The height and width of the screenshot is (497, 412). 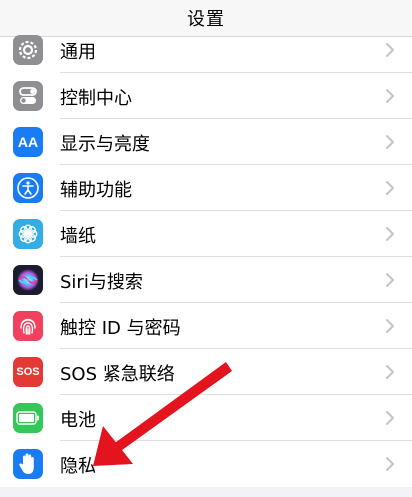 What do you see at coordinates (206, 464) in the screenshot?
I see `settings-item-privacy: 隐私` at bounding box center [206, 464].